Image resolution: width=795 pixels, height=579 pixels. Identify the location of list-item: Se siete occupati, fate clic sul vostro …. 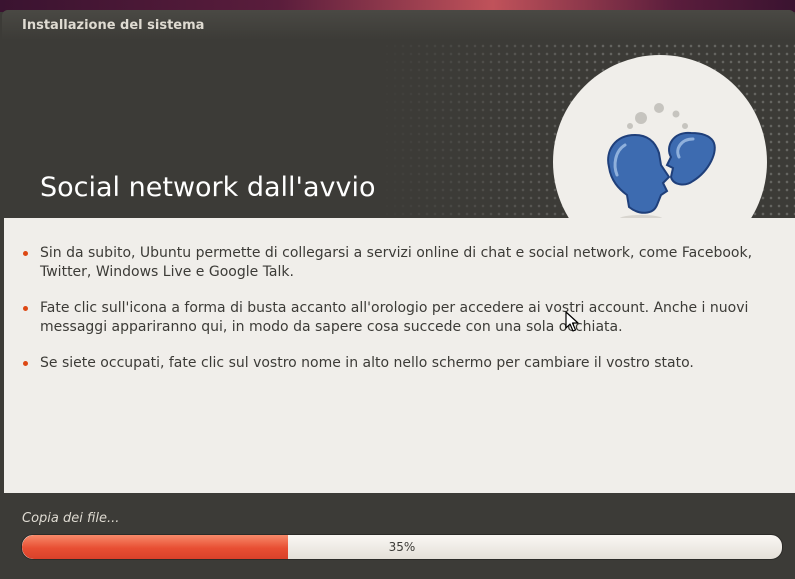
(402, 363).